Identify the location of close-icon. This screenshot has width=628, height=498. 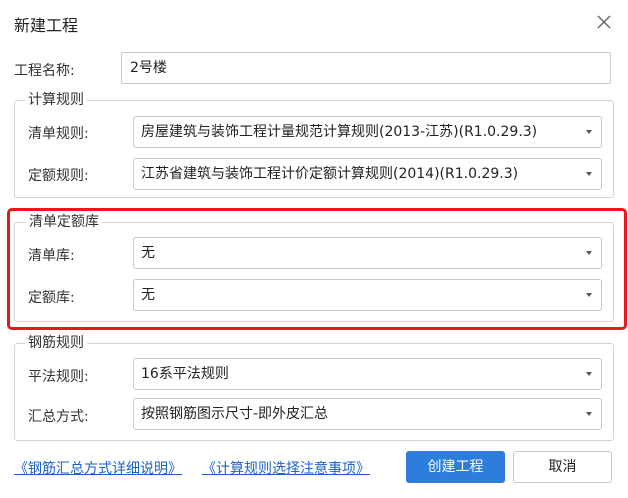
(604, 22).